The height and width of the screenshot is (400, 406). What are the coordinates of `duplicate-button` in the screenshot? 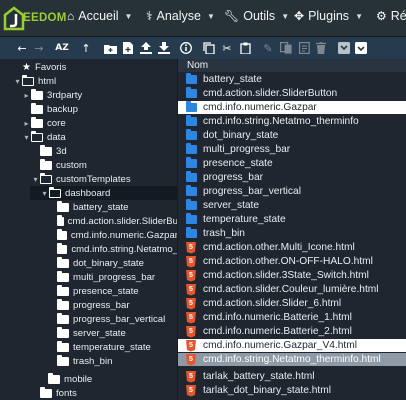 It's located at (286, 48).